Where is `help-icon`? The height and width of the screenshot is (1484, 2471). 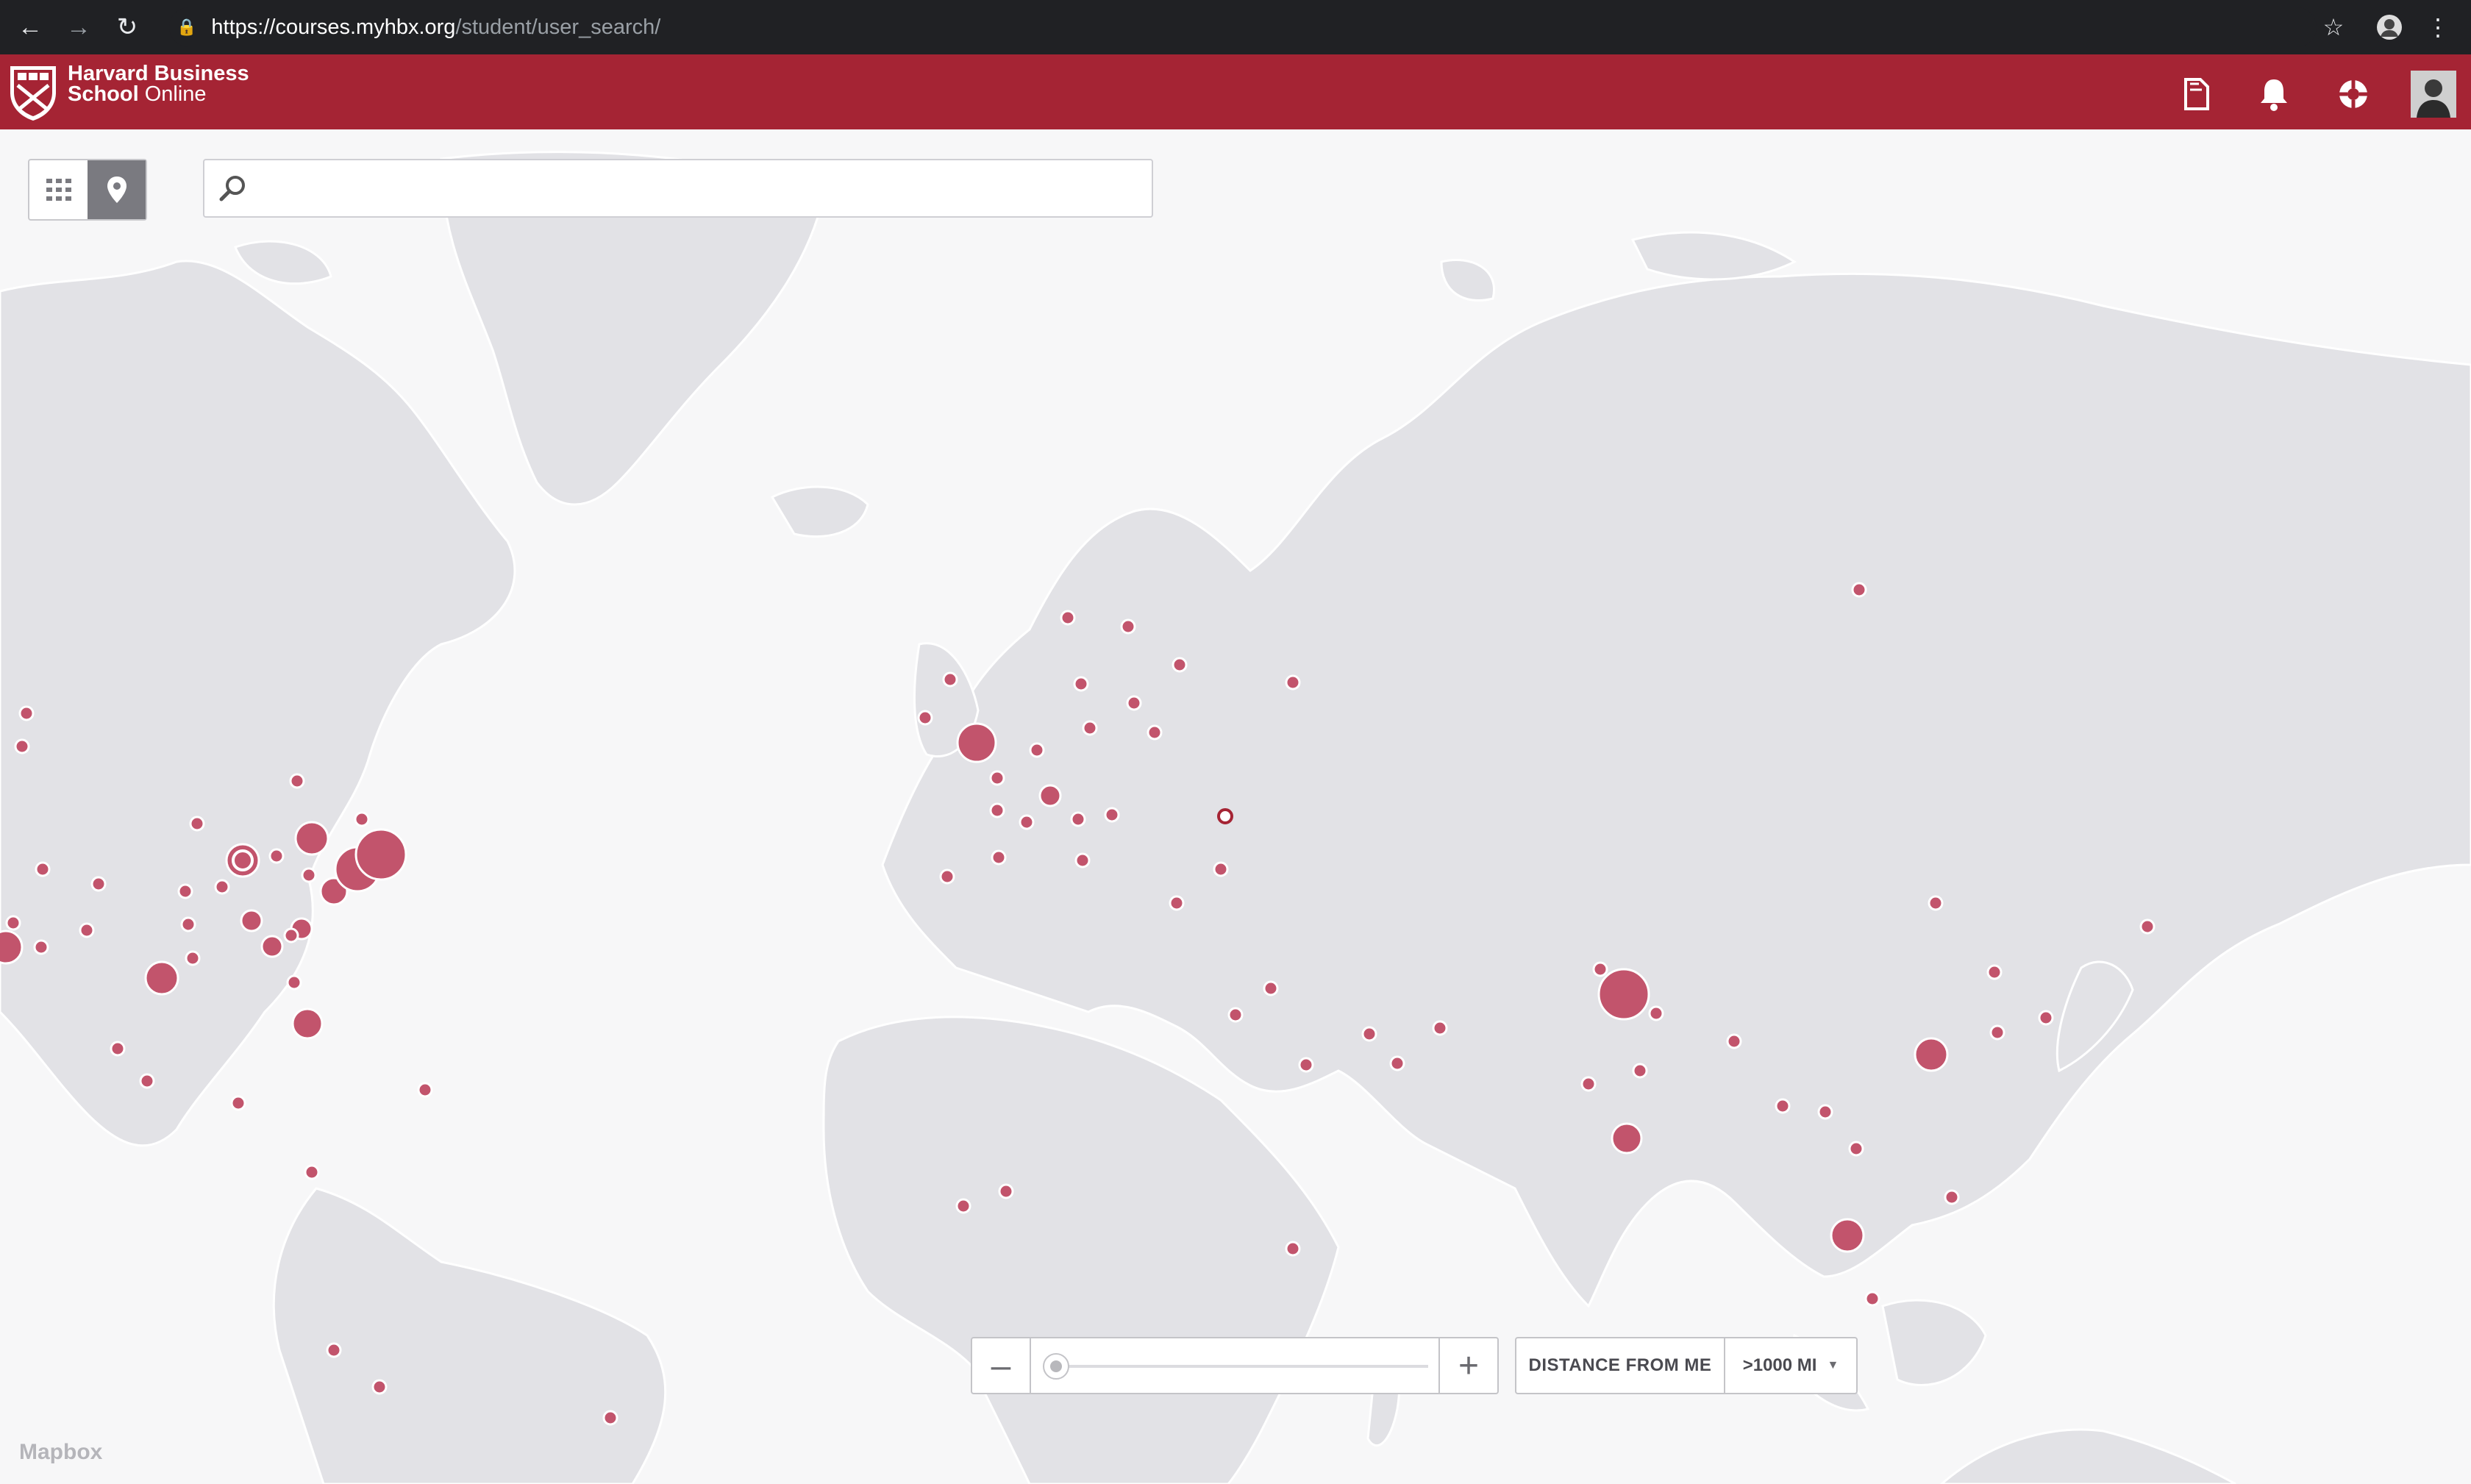 help-icon is located at coordinates (2353, 94).